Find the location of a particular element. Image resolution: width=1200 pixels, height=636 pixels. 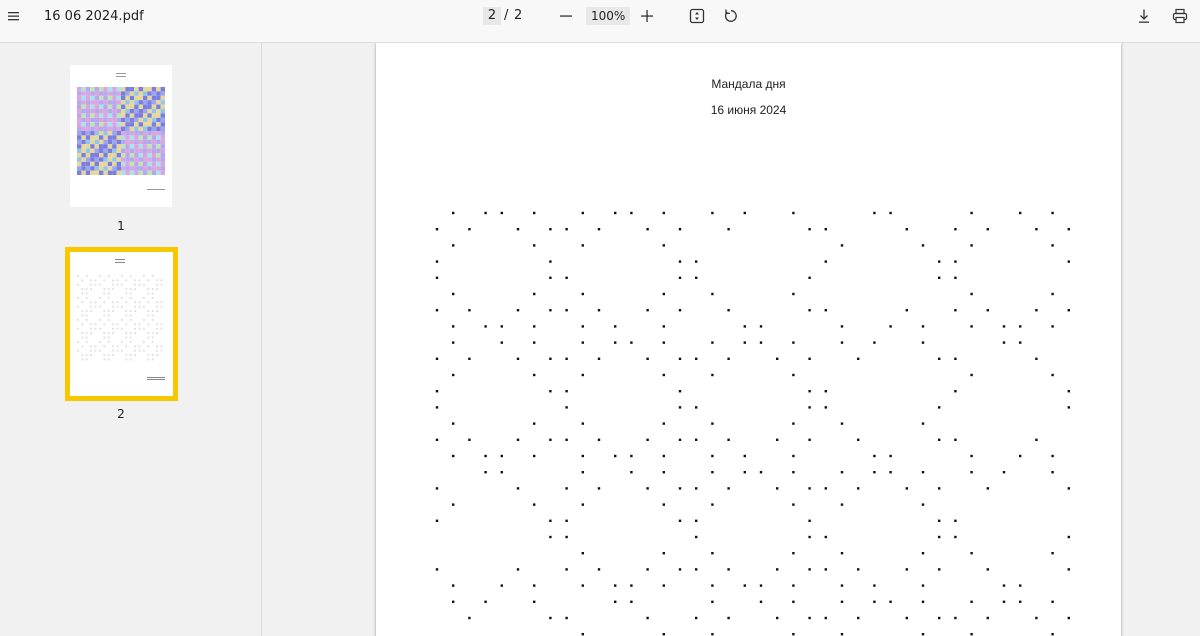

plus-icon is located at coordinates (647, 16).